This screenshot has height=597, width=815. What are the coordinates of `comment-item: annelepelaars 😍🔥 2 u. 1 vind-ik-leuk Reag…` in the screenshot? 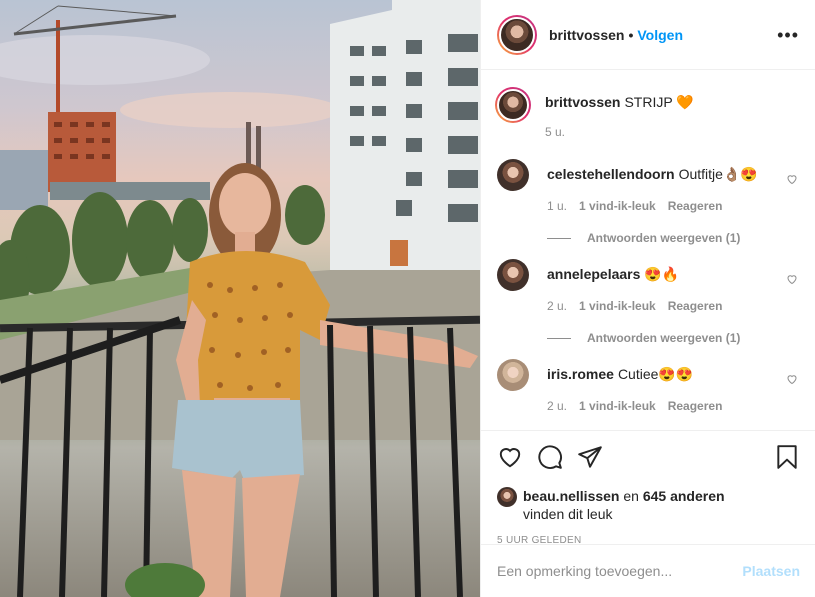 It's located at (648, 286).